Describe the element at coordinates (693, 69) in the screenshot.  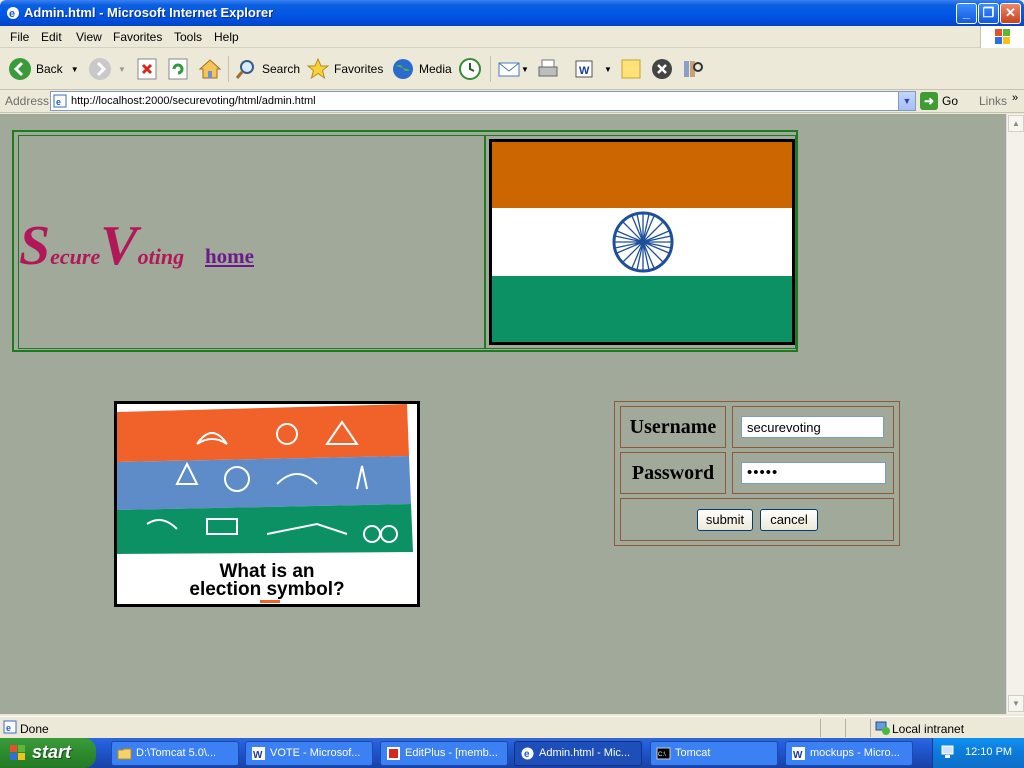
I see `research-button` at that location.